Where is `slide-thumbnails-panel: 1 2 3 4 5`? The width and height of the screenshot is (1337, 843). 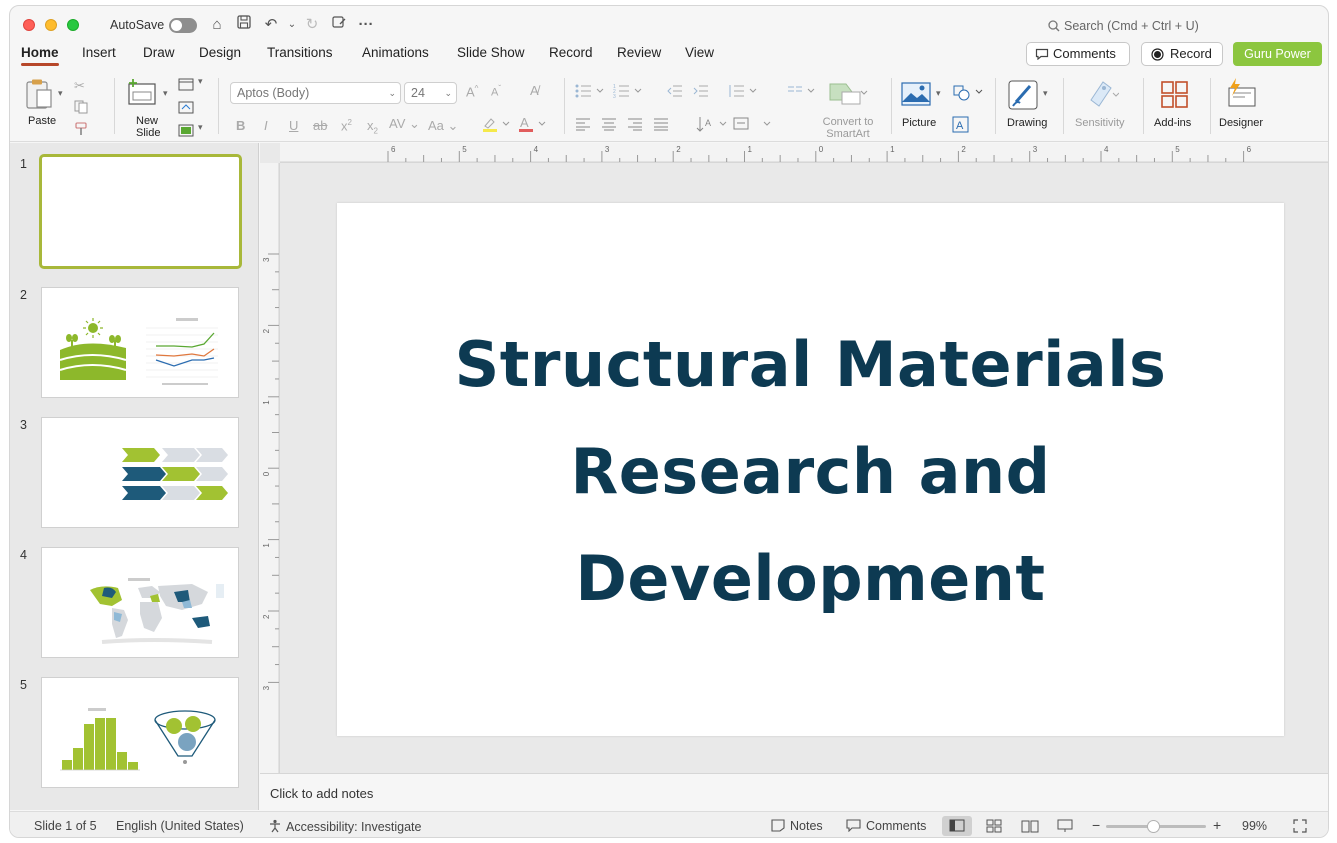
slide-thumbnails-panel: 1 2 3 4 5 is located at coordinates (134, 476).